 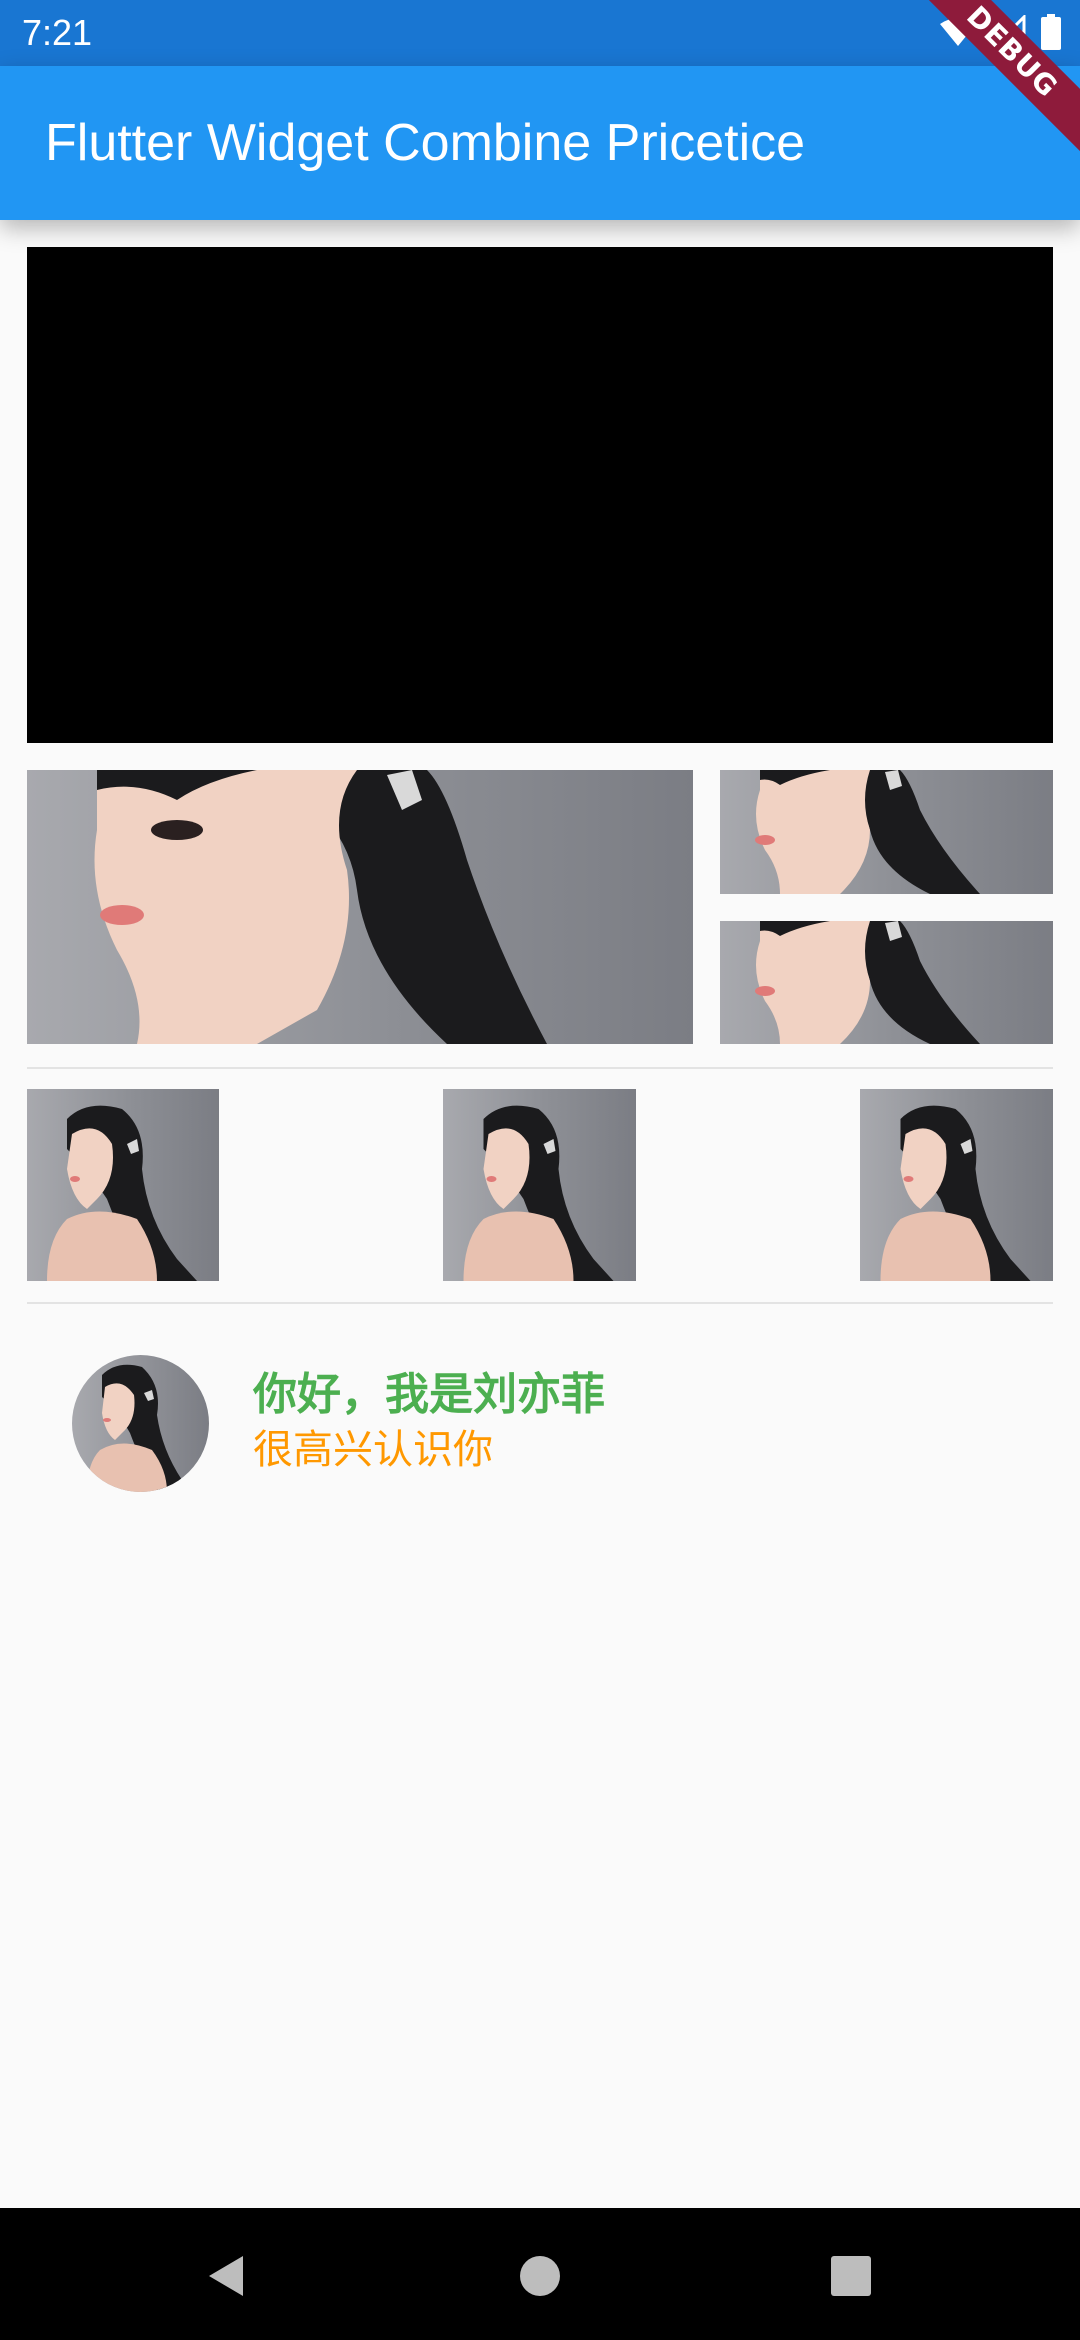 What do you see at coordinates (1051, 32) in the screenshot?
I see `battery-icon` at bounding box center [1051, 32].